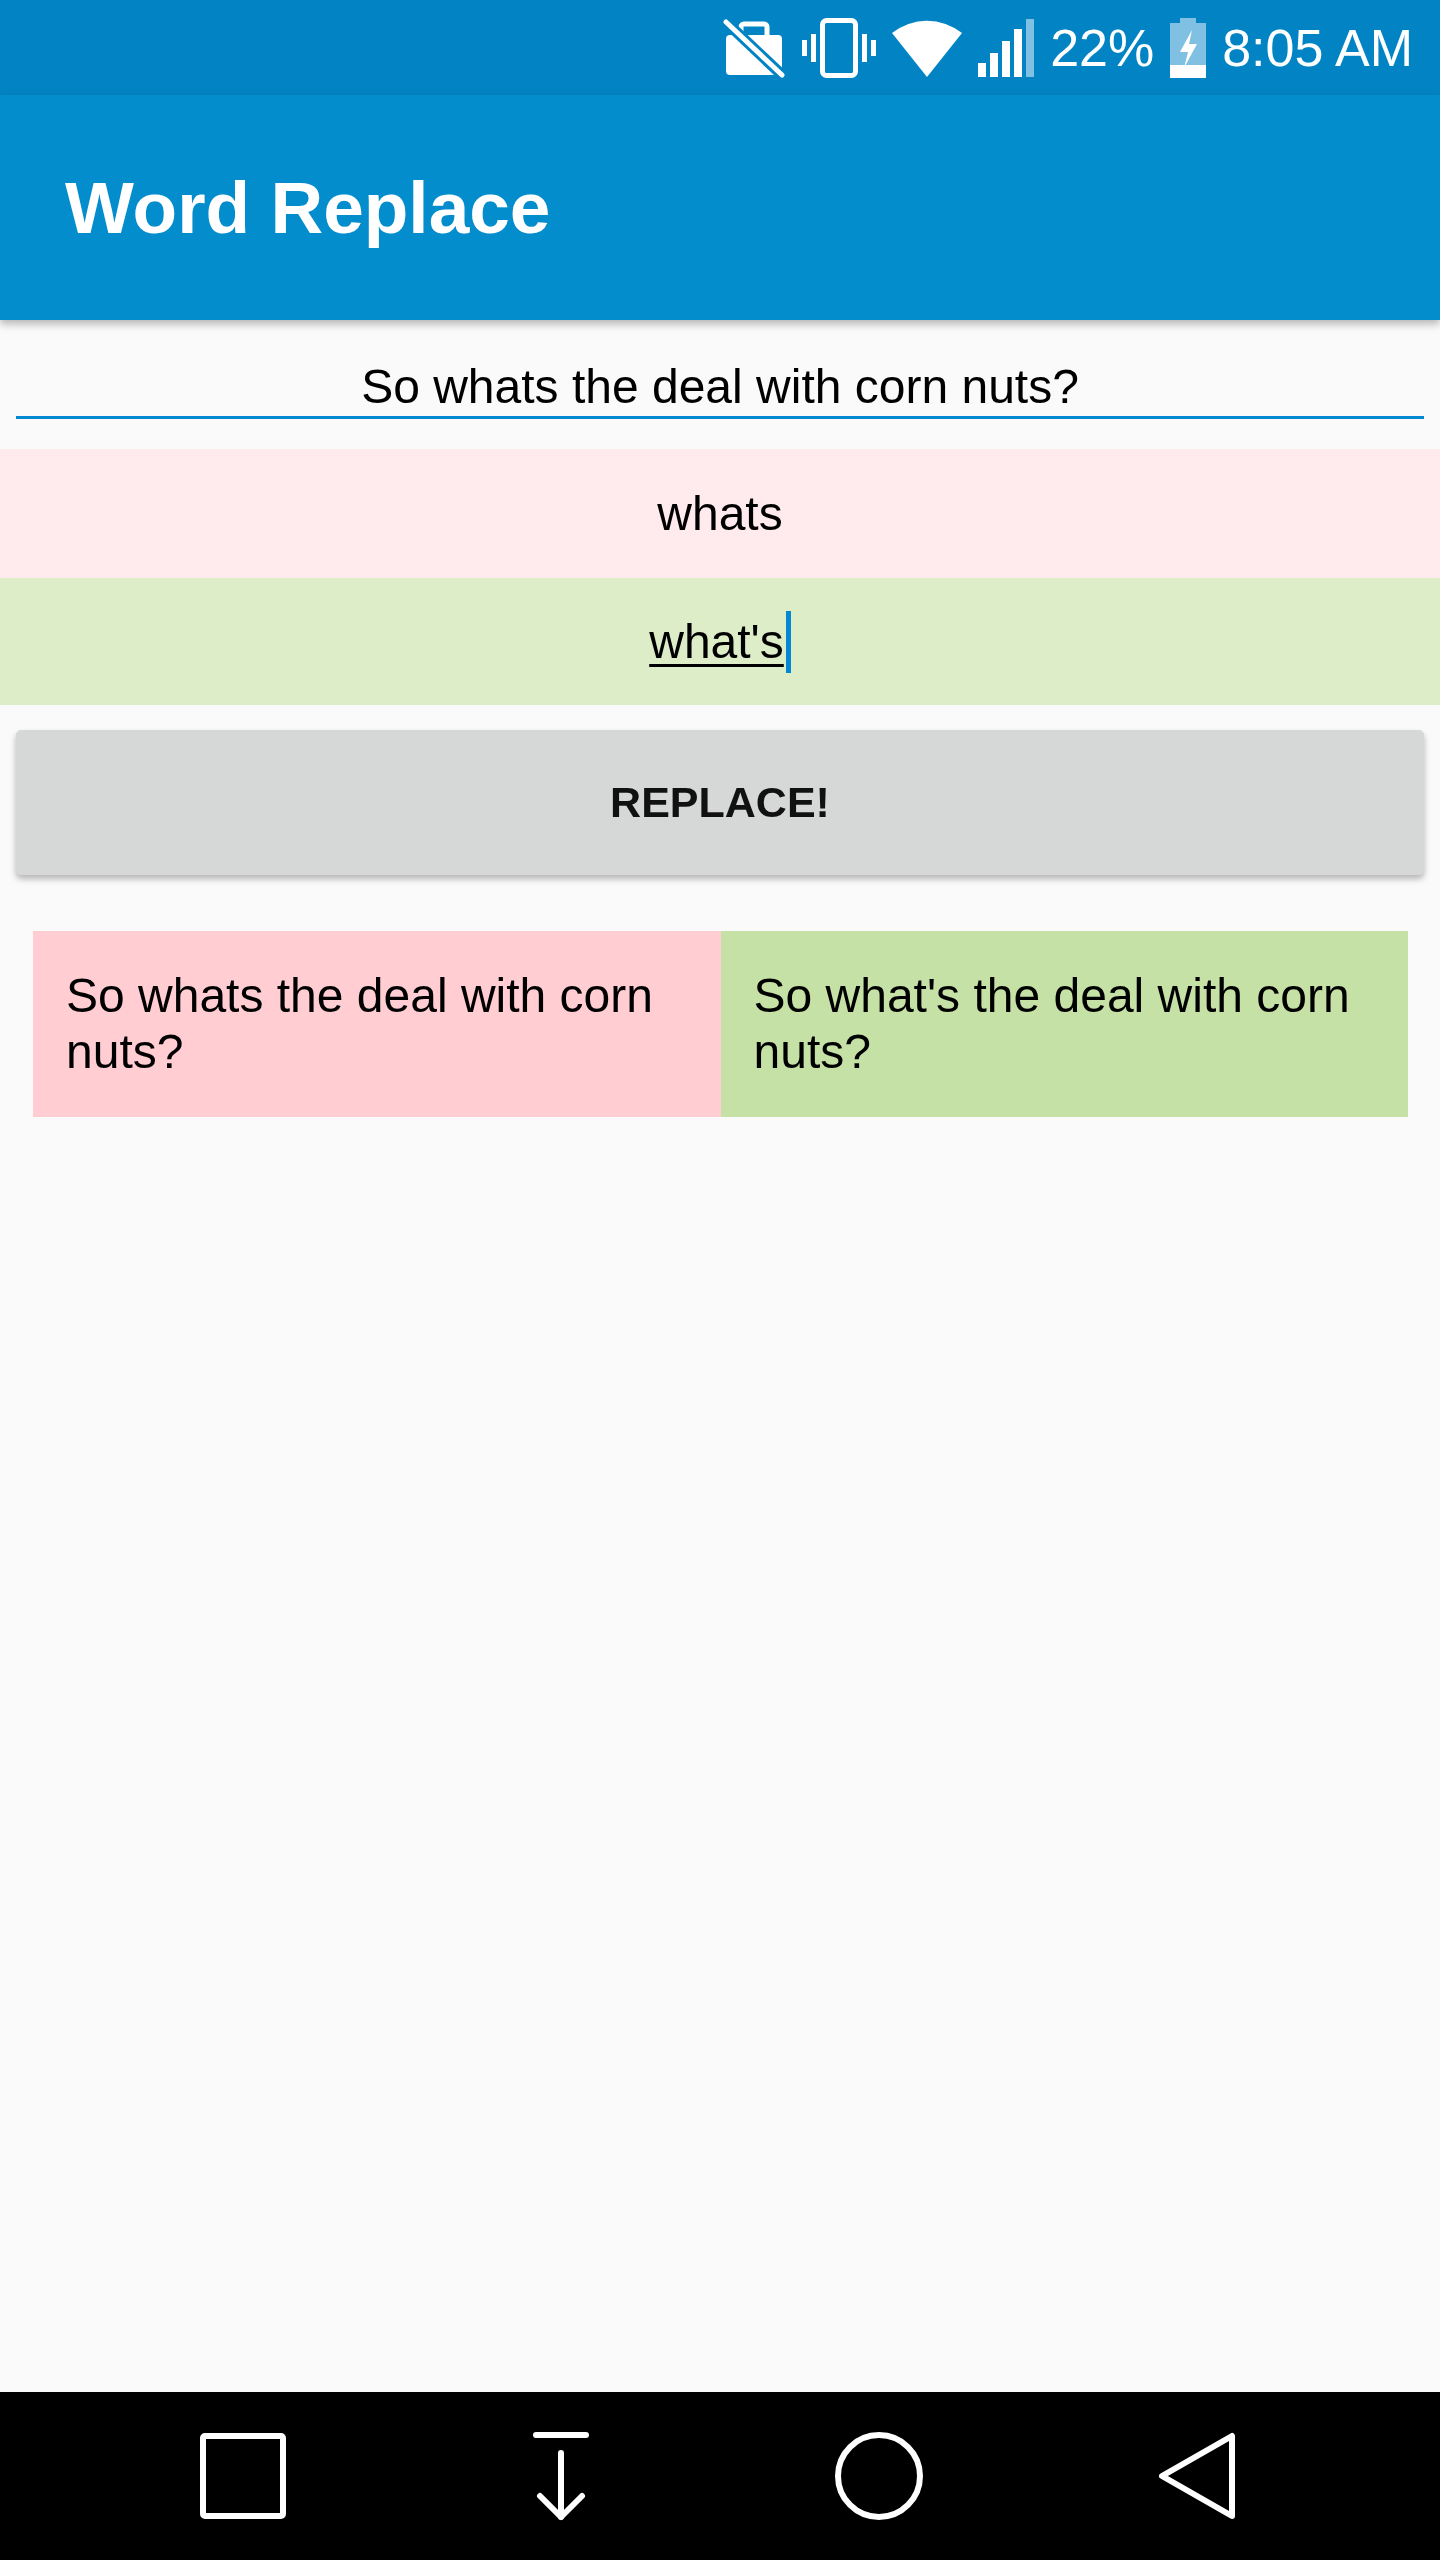 The image size is (1440, 2560). What do you see at coordinates (1188, 47) in the screenshot?
I see `battery-bolt-icon` at bounding box center [1188, 47].